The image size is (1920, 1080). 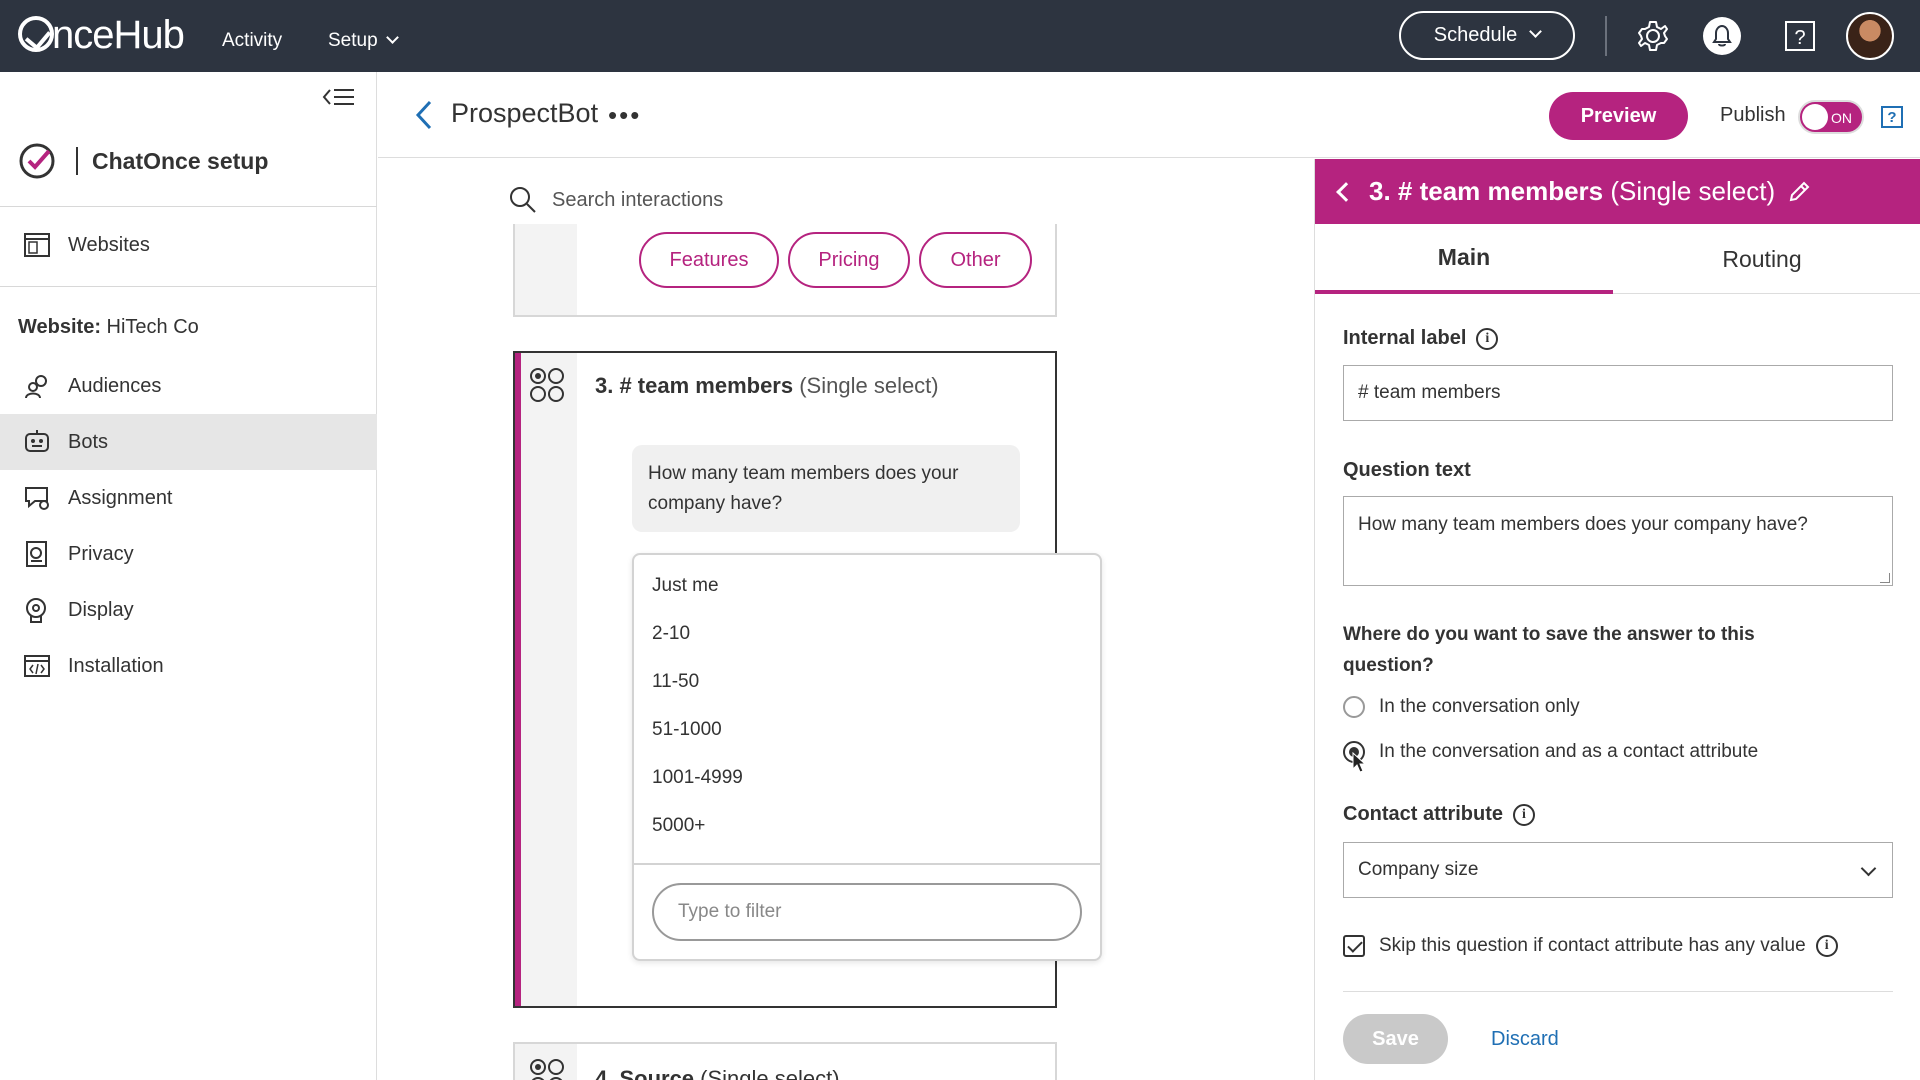 What do you see at coordinates (37, 610) in the screenshot?
I see `display-icon` at bounding box center [37, 610].